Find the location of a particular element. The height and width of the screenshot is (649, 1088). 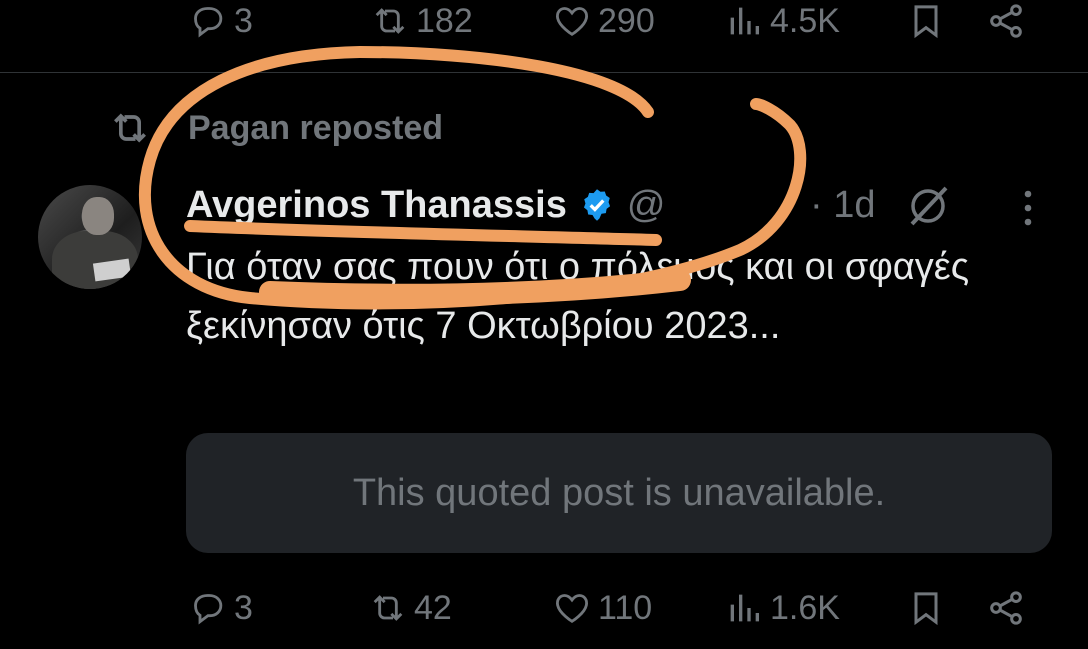

repost-button: 42 is located at coordinates (410, 608).